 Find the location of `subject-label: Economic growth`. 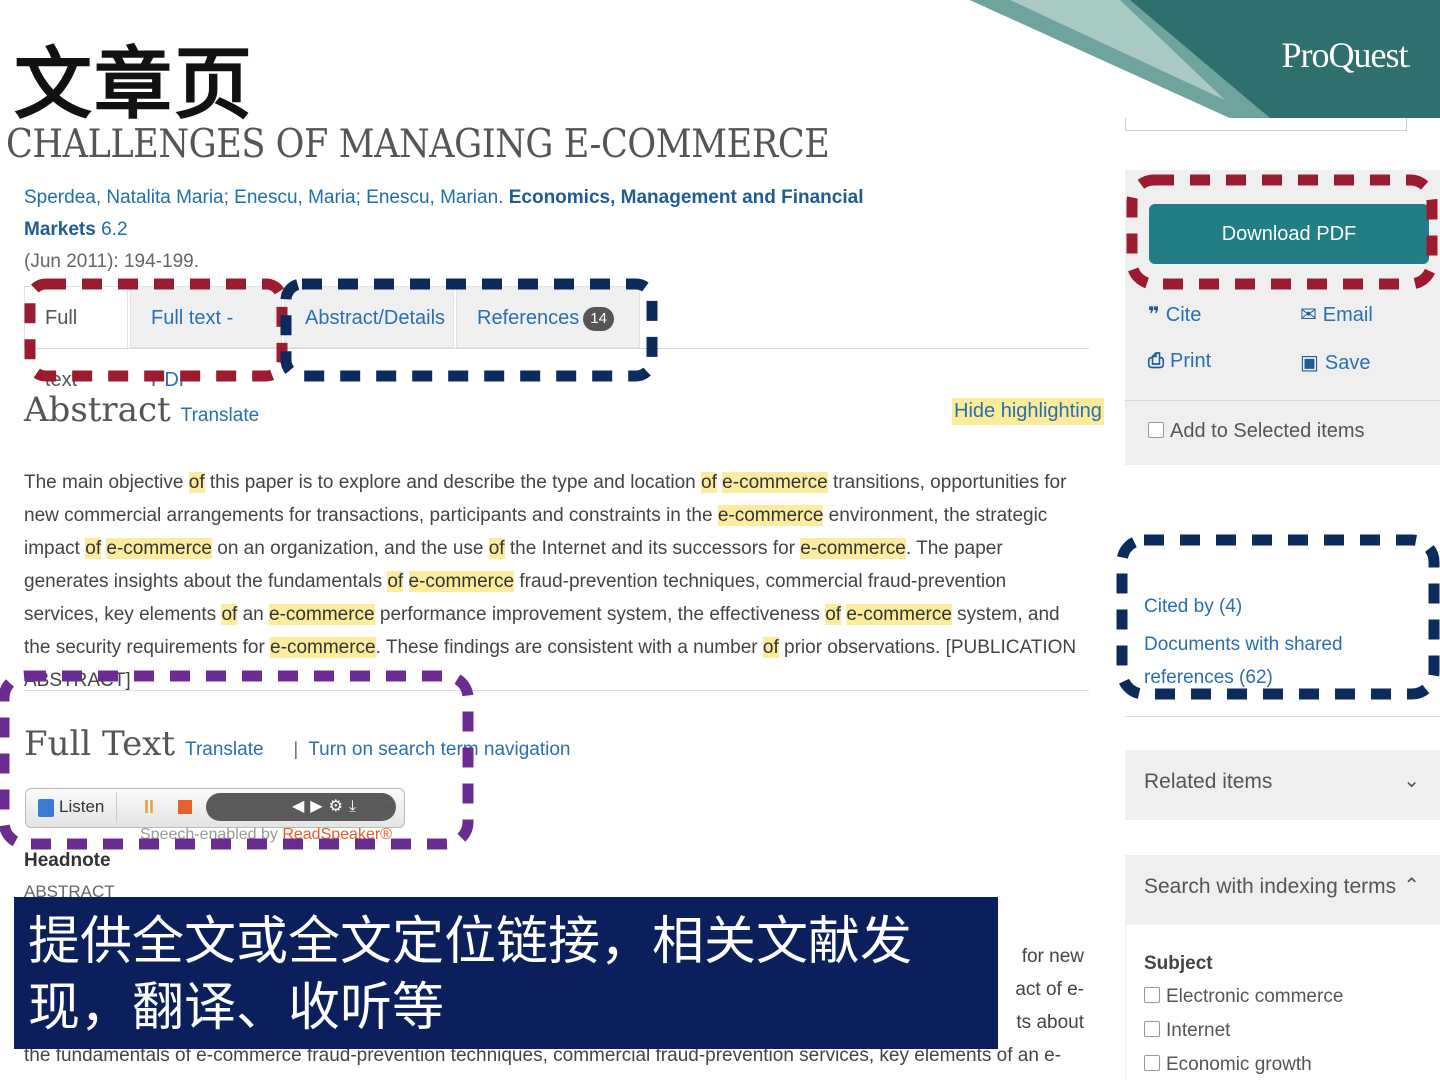

subject-label: Economic growth is located at coordinates (1239, 1064).